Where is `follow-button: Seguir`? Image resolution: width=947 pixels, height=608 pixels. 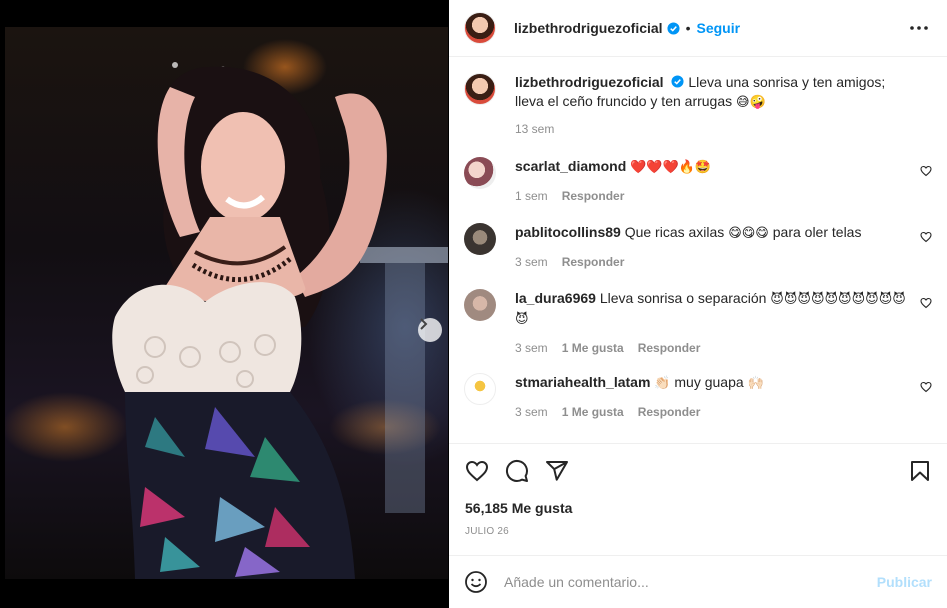 follow-button: Seguir is located at coordinates (718, 28).